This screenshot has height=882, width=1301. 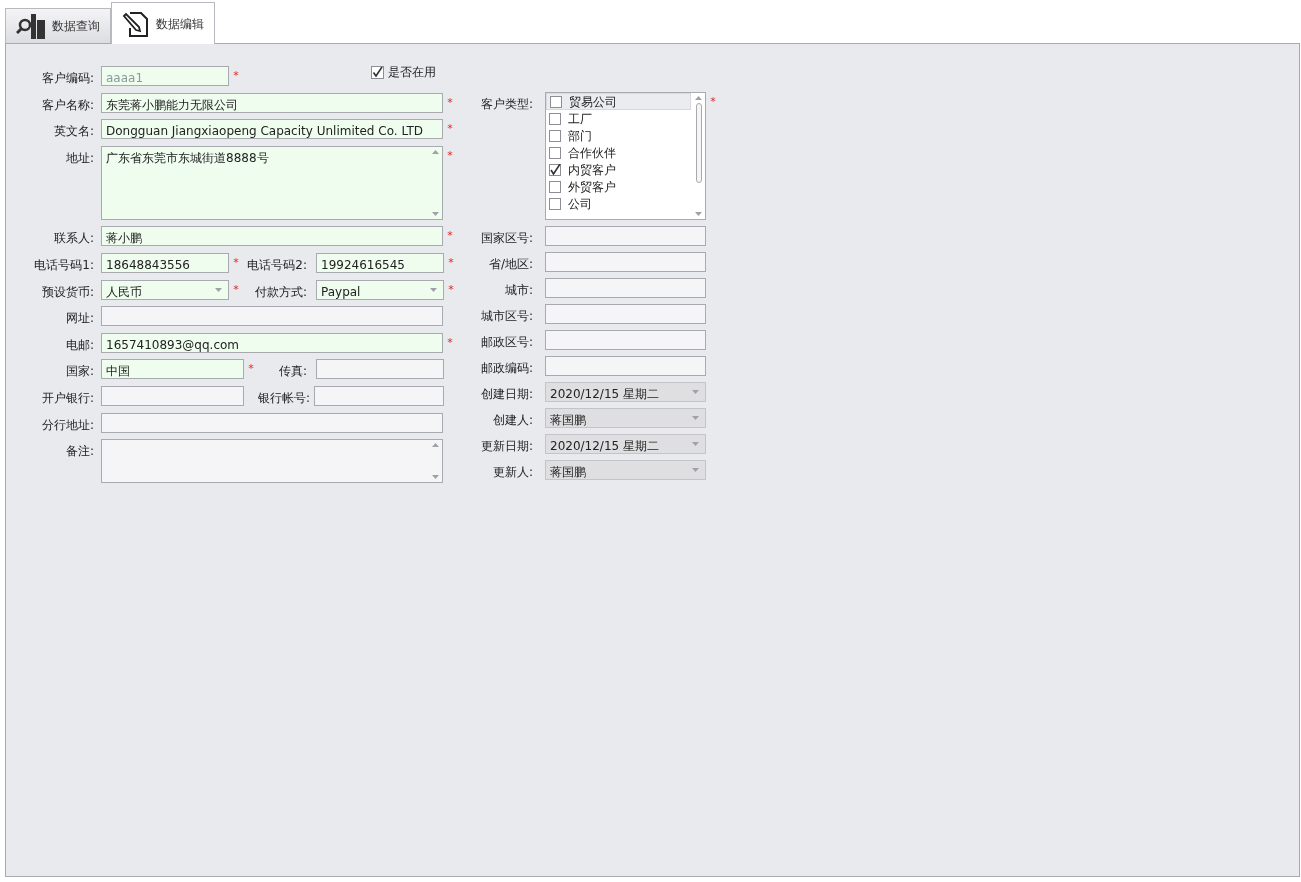 What do you see at coordinates (506, 394) in the screenshot?
I see `field-label: 创建日期:` at bounding box center [506, 394].